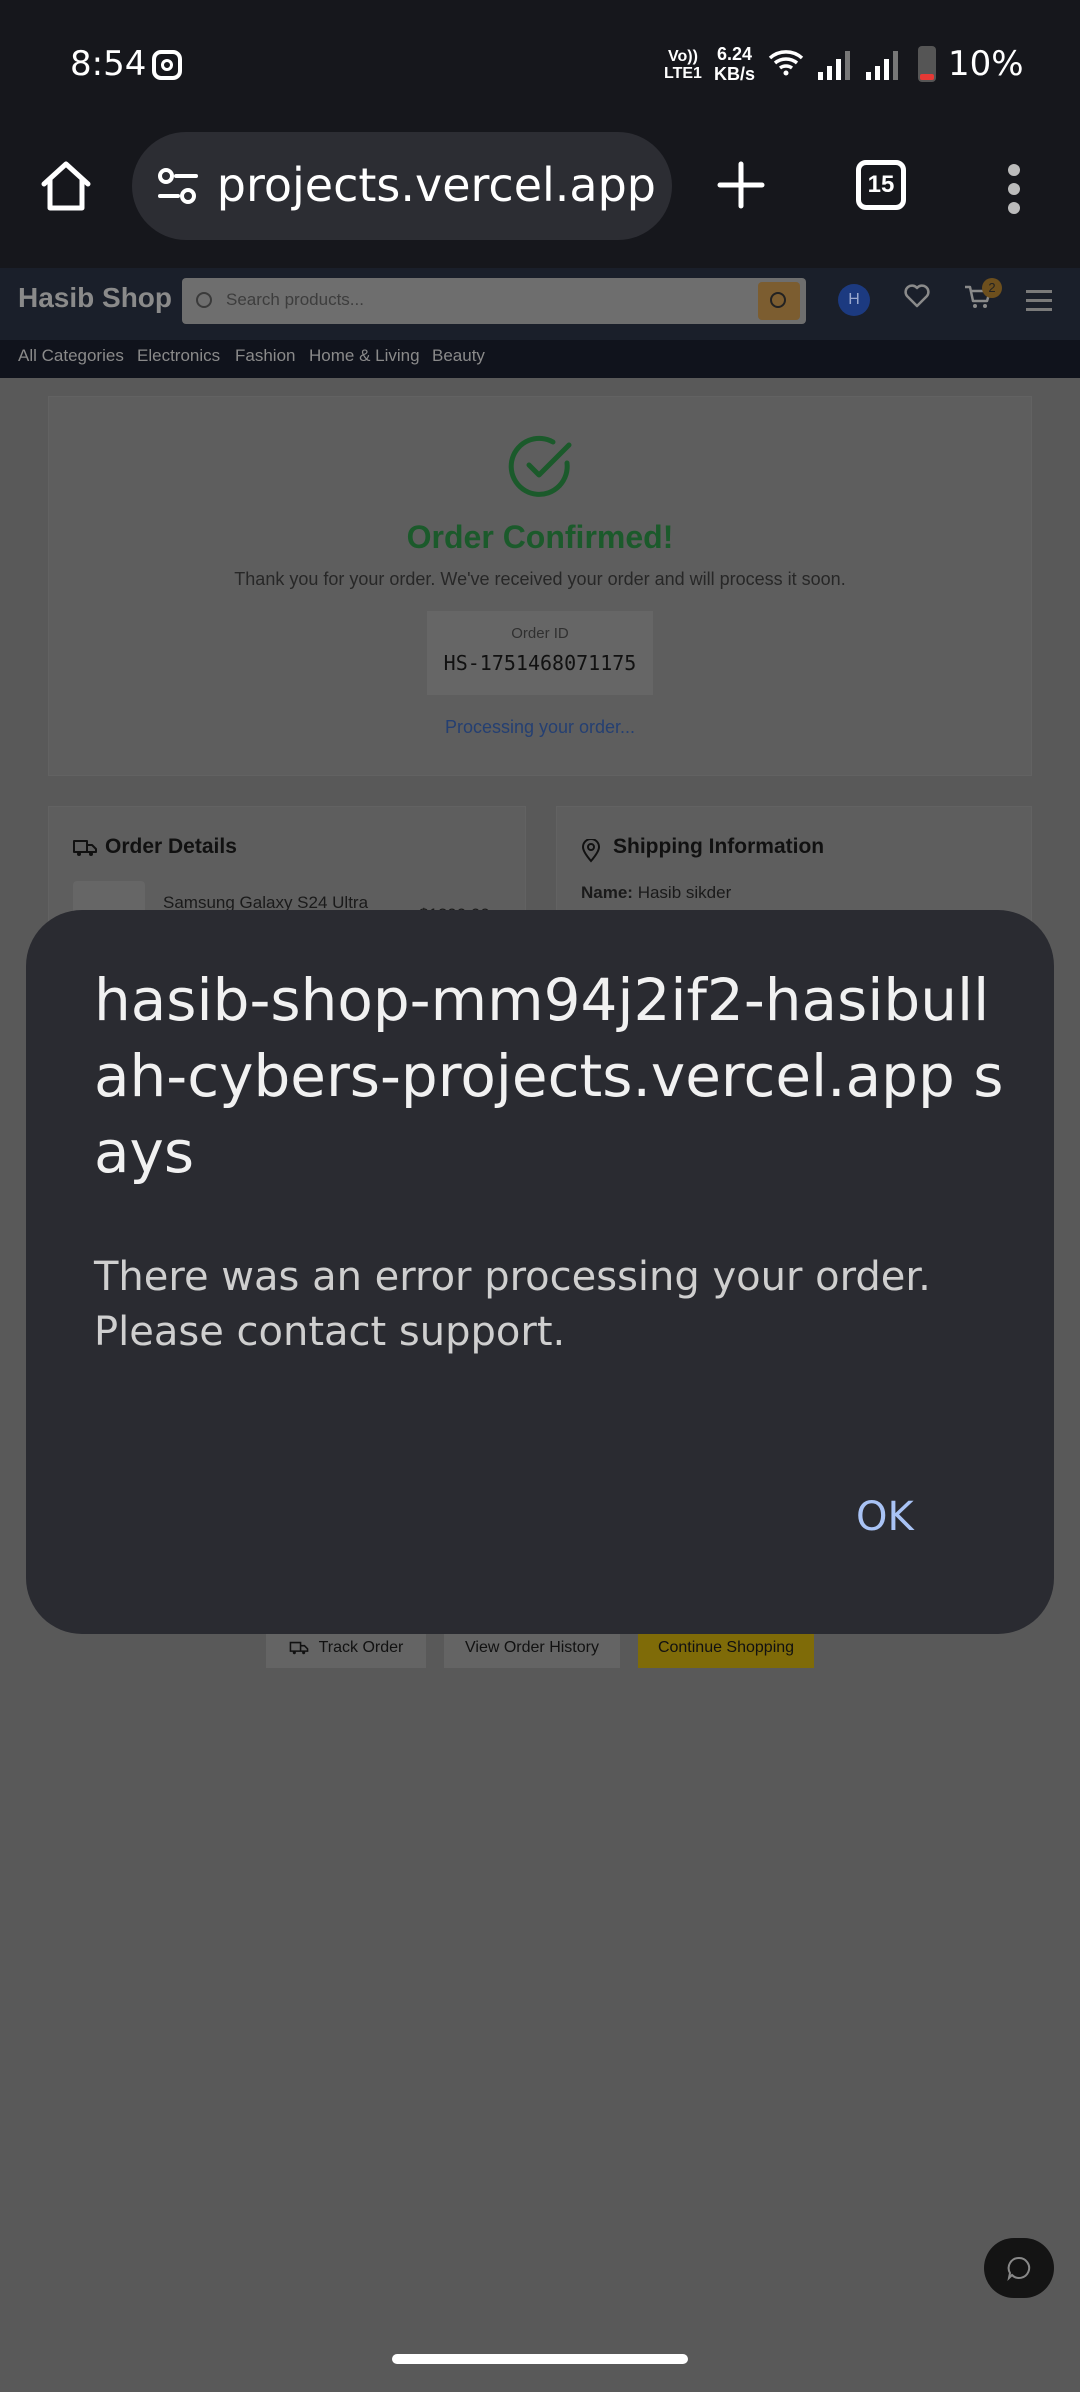 Image resolution: width=1080 pixels, height=2392 pixels. Describe the element at coordinates (171, 846) in the screenshot. I see `order-details-title: Order Details` at that location.